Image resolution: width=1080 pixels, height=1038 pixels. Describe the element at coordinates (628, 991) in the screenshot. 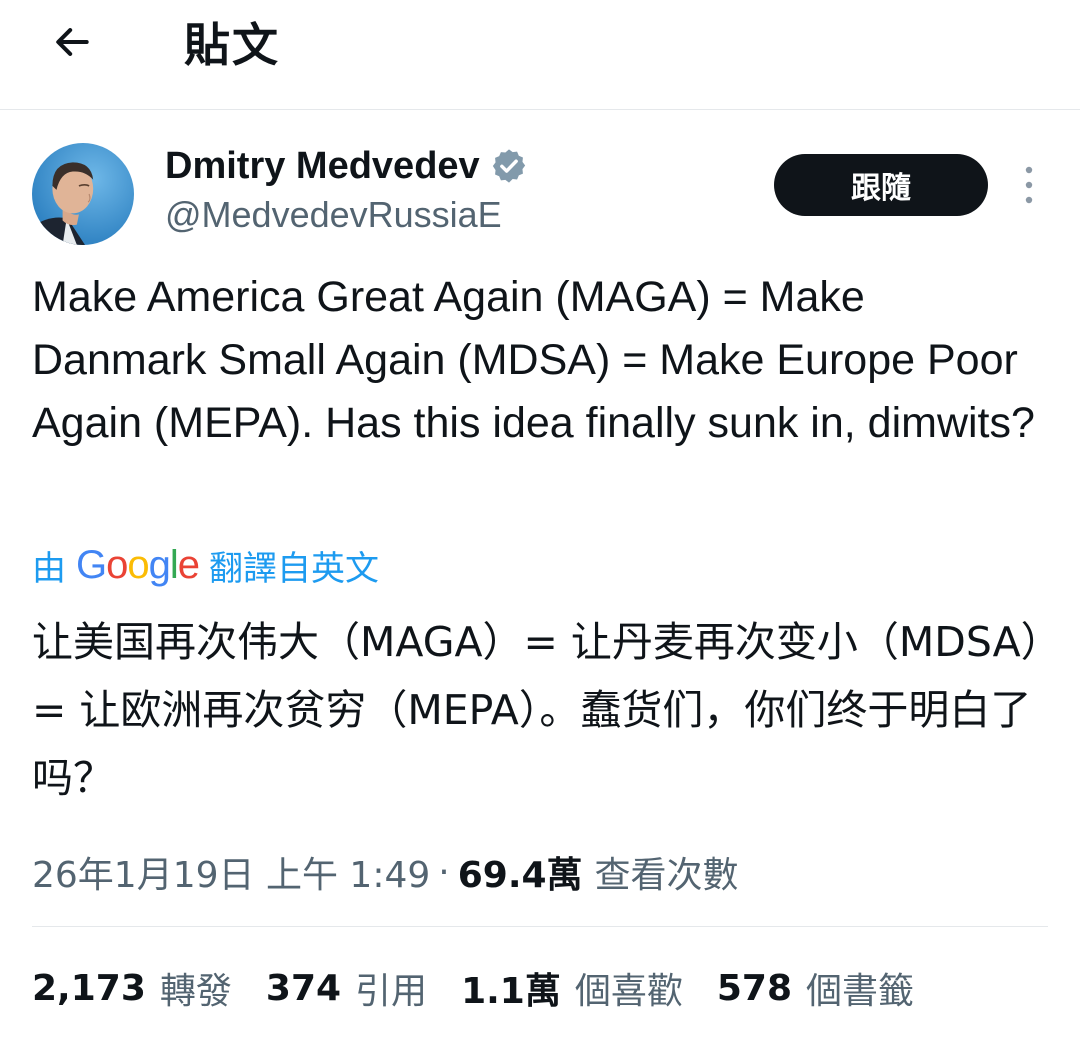

I see `like-label: 個喜歡` at that location.